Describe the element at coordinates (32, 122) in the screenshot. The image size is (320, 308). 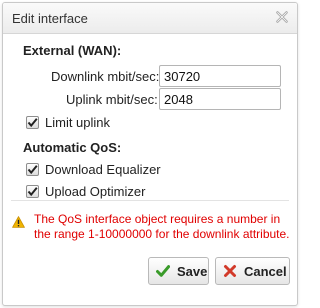
I see `limit-uplink-checkbox` at that location.